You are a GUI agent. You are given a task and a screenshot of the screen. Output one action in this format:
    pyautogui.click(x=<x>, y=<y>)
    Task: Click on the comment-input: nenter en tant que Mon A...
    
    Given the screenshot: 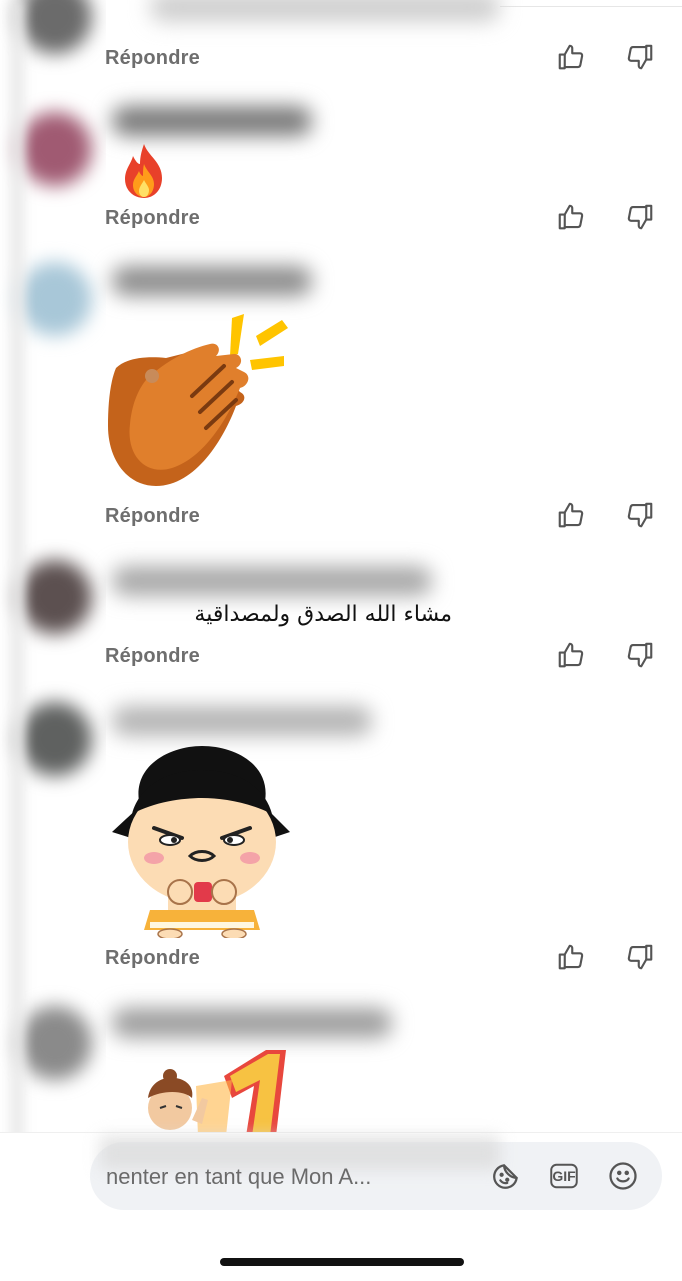 What is the action you would take?
    pyautogui.click(x=286, y=1177)
    